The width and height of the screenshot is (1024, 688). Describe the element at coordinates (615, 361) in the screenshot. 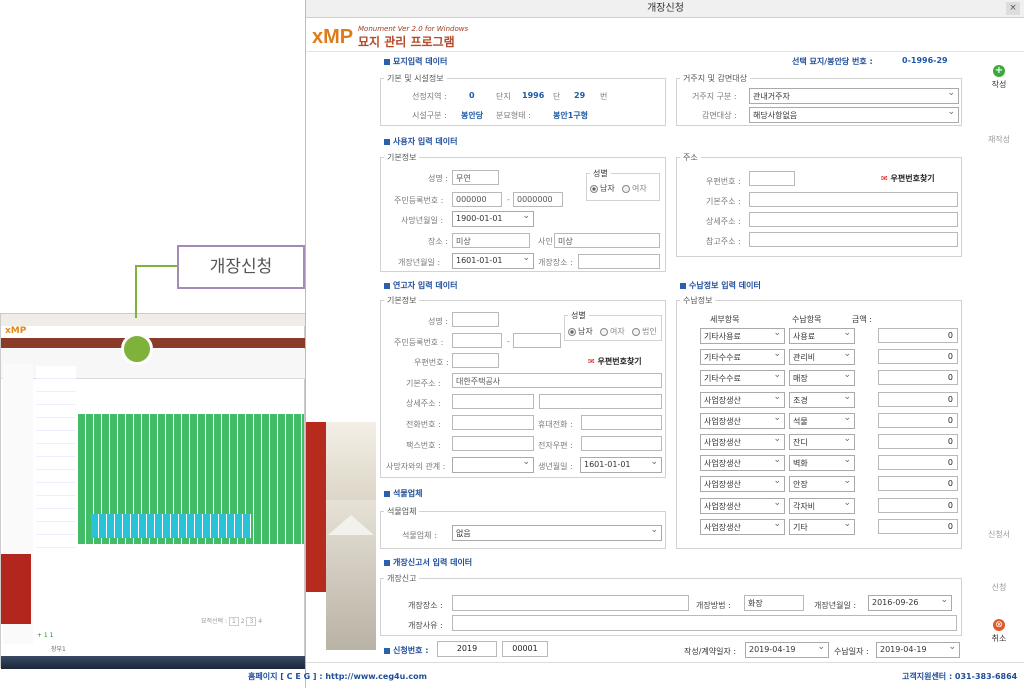

I see `relation-zip-button: ✉ 우편번호찾기` at that location.